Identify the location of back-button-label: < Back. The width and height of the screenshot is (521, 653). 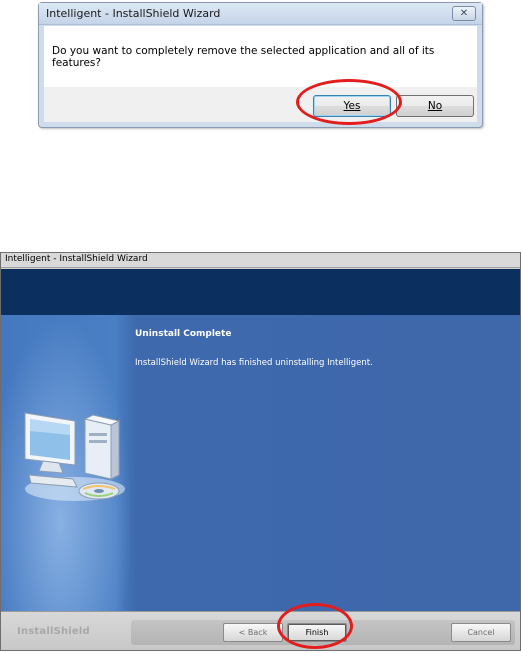
(253, 632).